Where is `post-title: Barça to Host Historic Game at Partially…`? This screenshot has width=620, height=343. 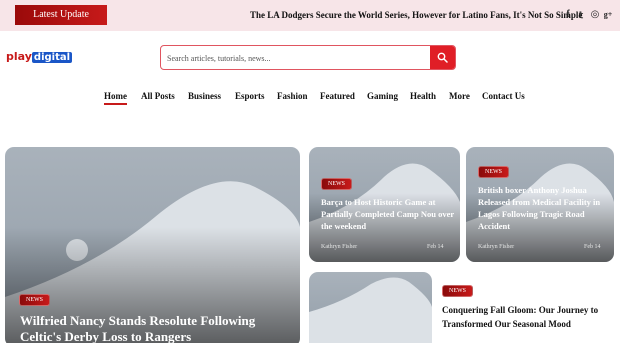
post-title: Barça to Host Historic Game at Partially… is located at coordinates (388, 214).